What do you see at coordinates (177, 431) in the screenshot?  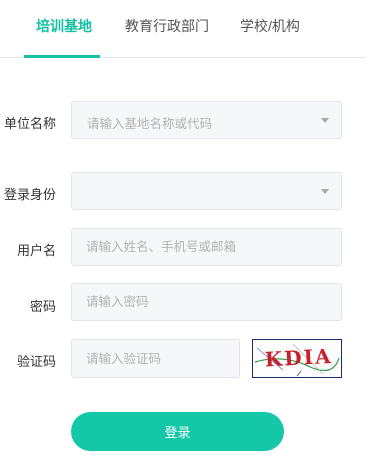 I see `login-button: 登录` at bounding box center [177, 431].